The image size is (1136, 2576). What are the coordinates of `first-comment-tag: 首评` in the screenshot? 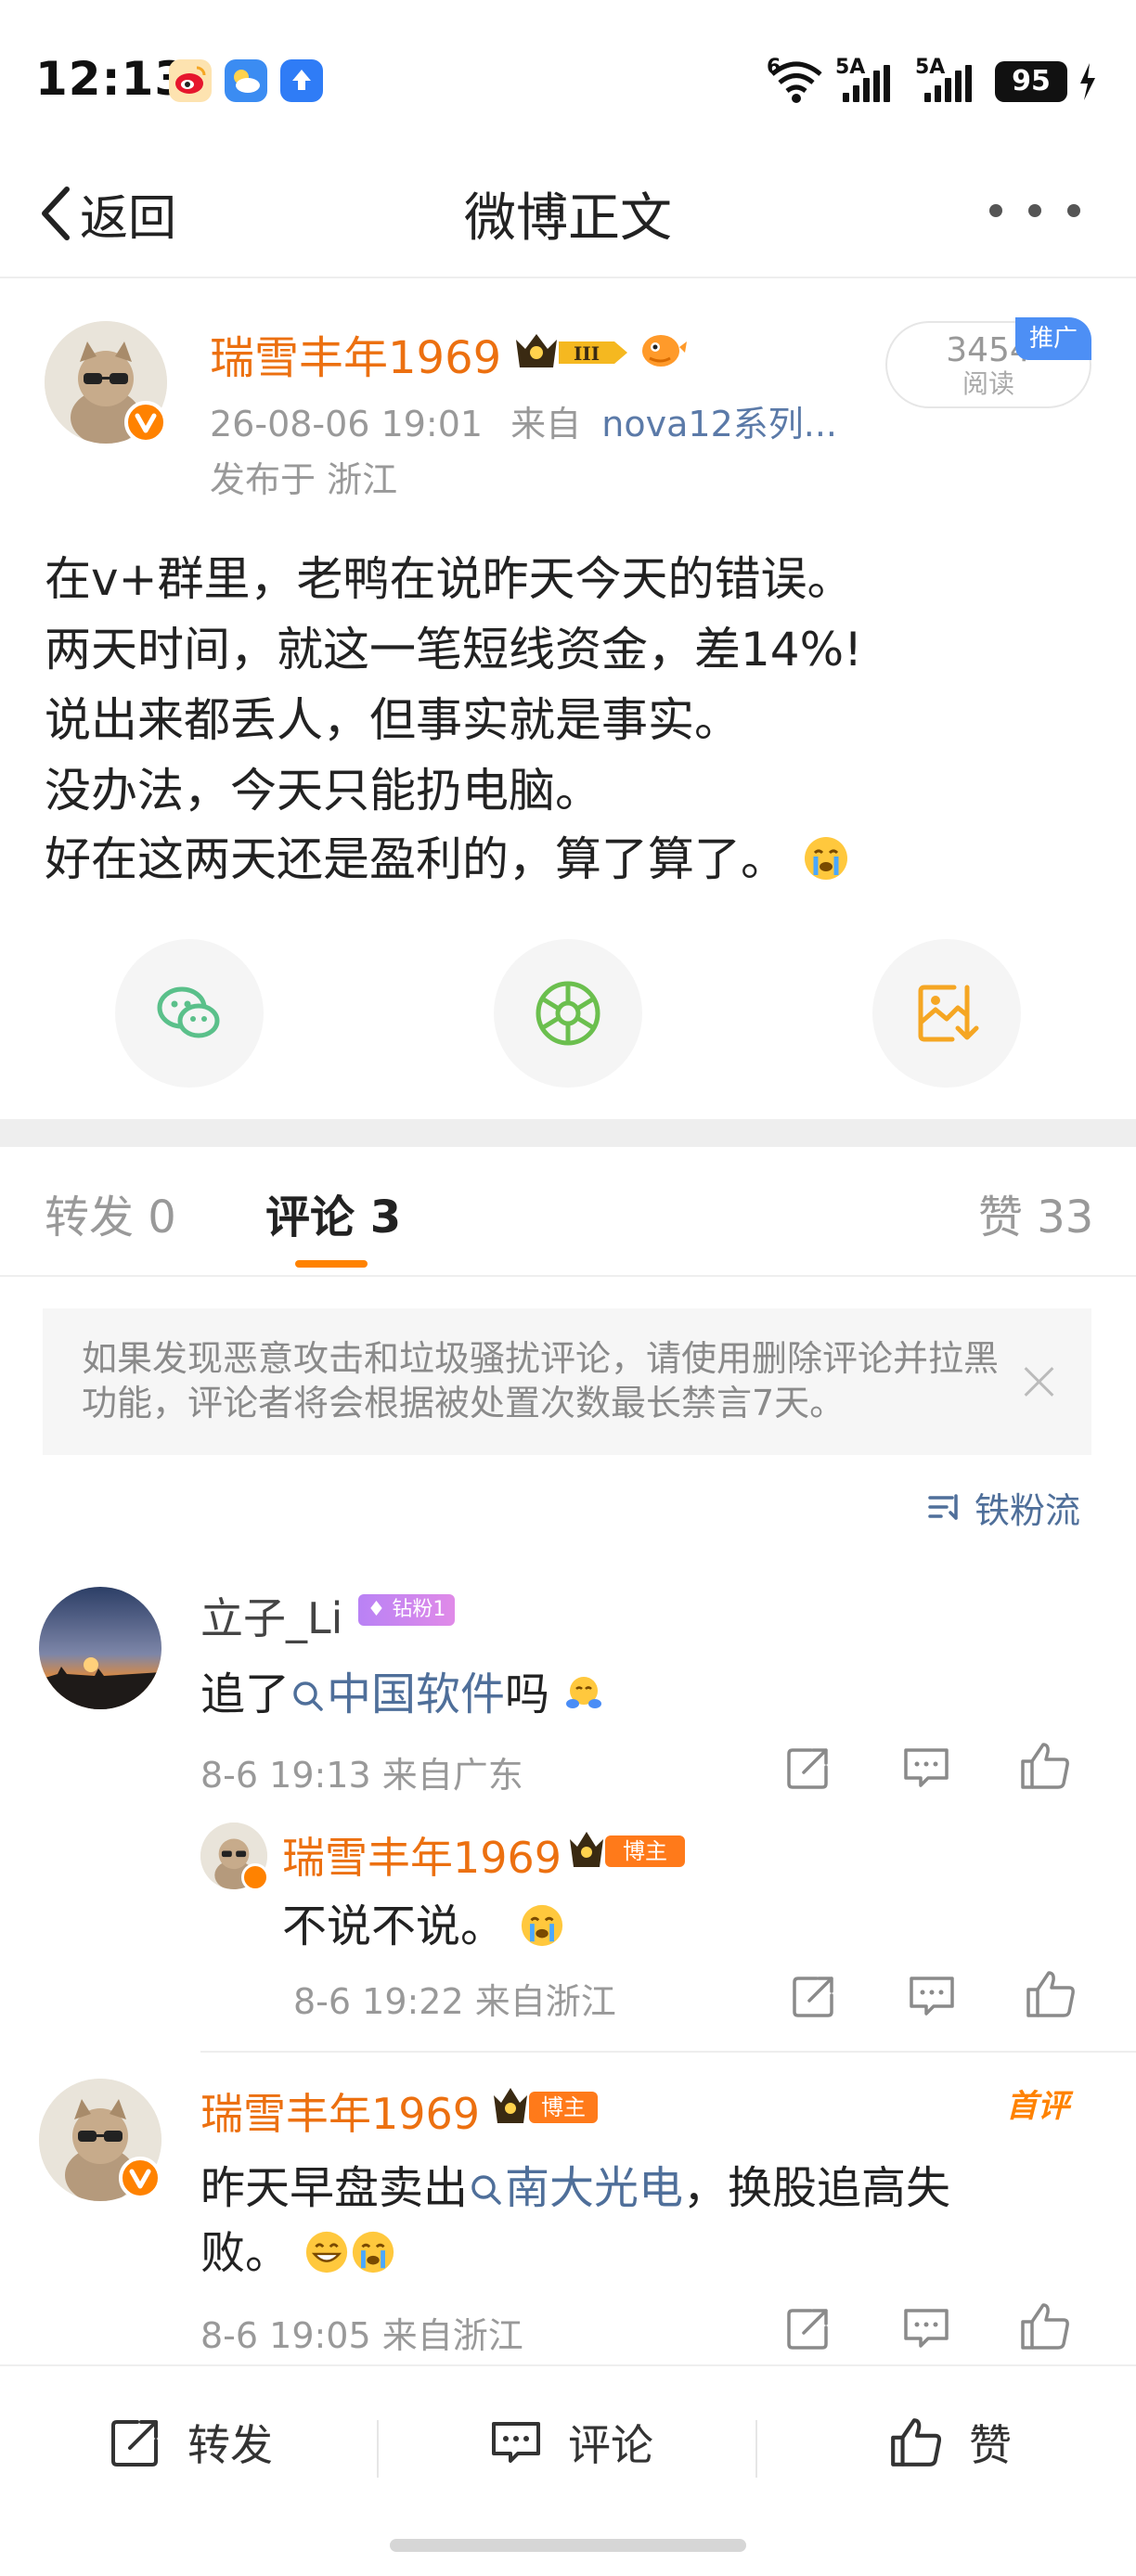 It's located at (1037, 2106).